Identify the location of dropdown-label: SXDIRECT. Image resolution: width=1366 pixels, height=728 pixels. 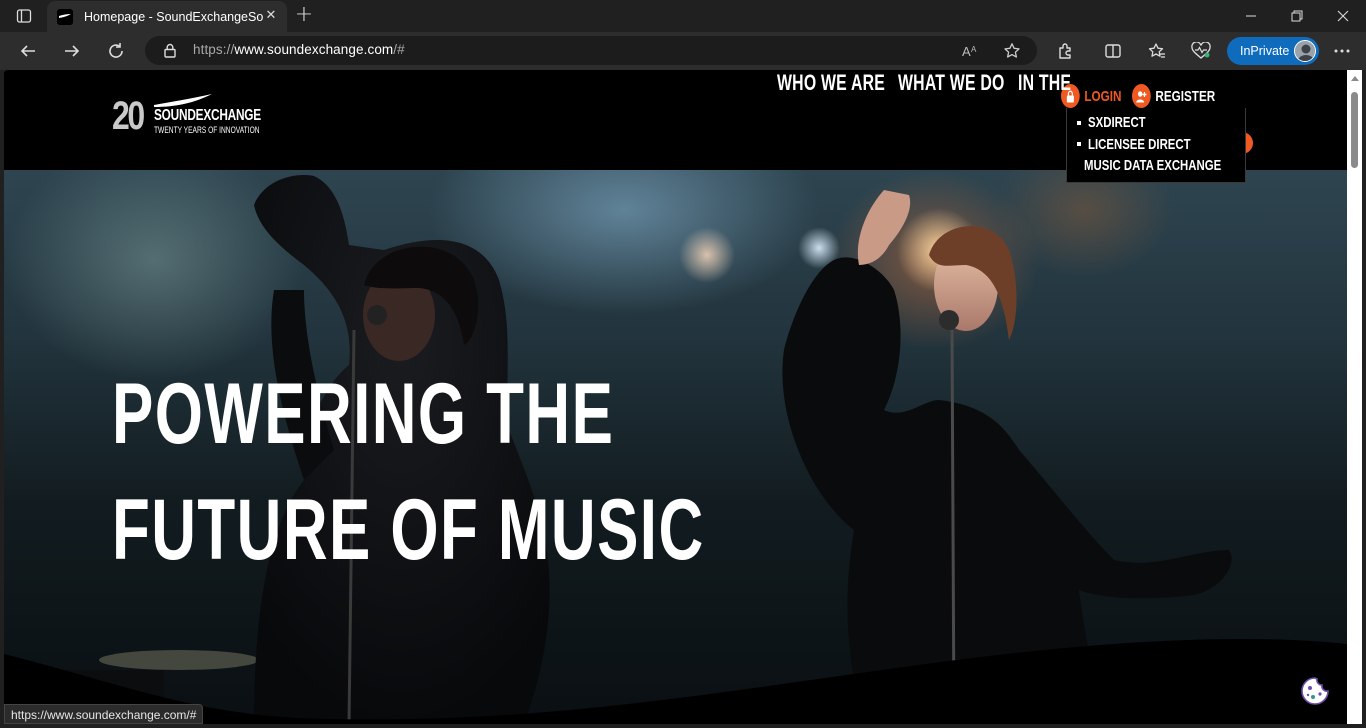
(1117, 123).